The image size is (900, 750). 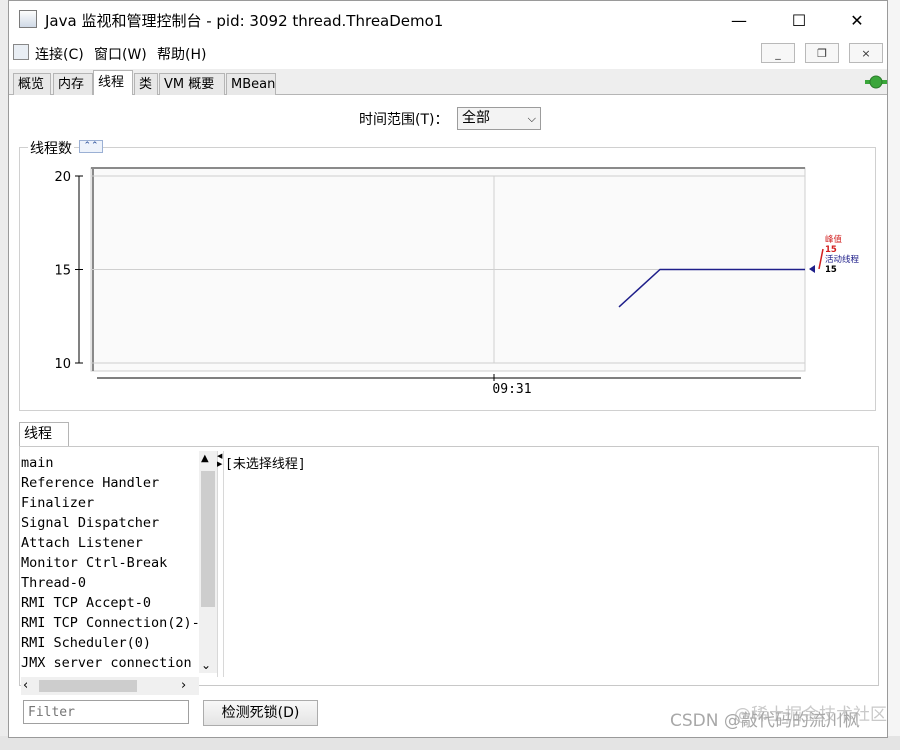 I want to click on desktop-background-right, so click(x=894, y=370).